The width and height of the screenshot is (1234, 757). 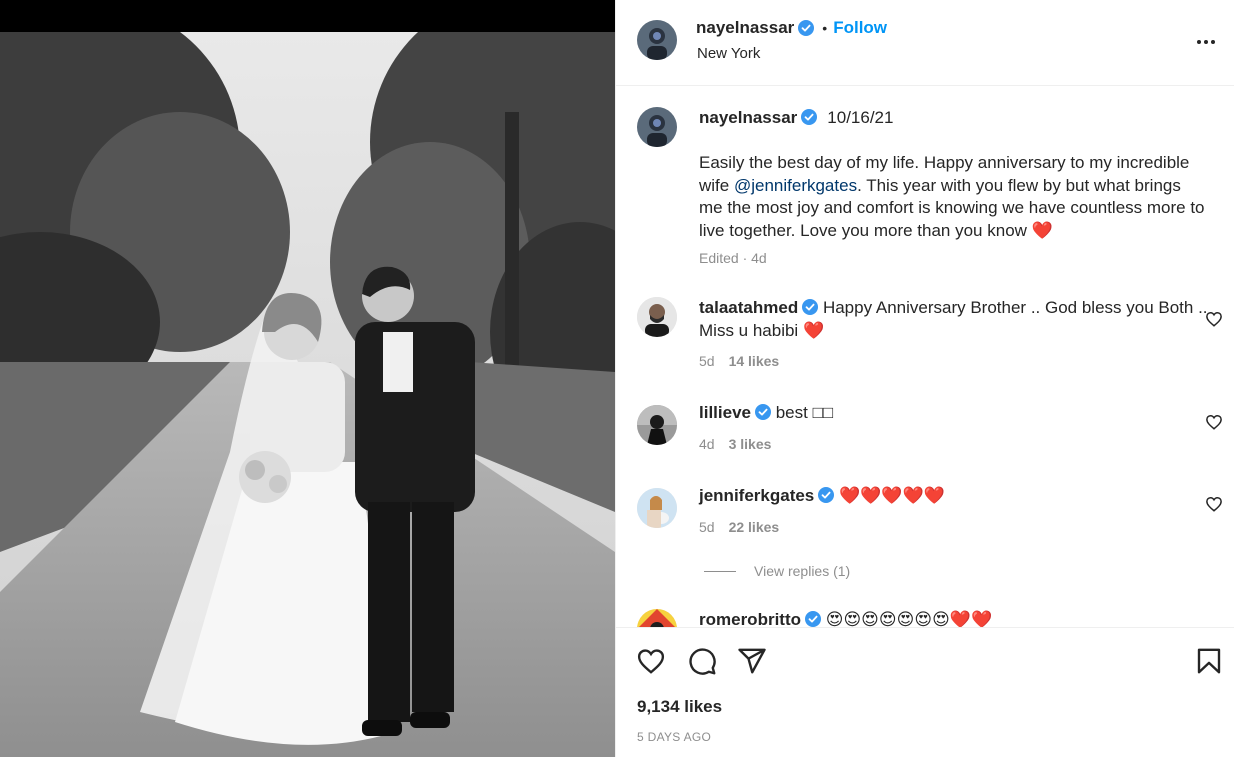 I want to click on comment-item: romerobritto 😍😍😍😍😍😍😍❤️❤️, so click(x=925, y=618).